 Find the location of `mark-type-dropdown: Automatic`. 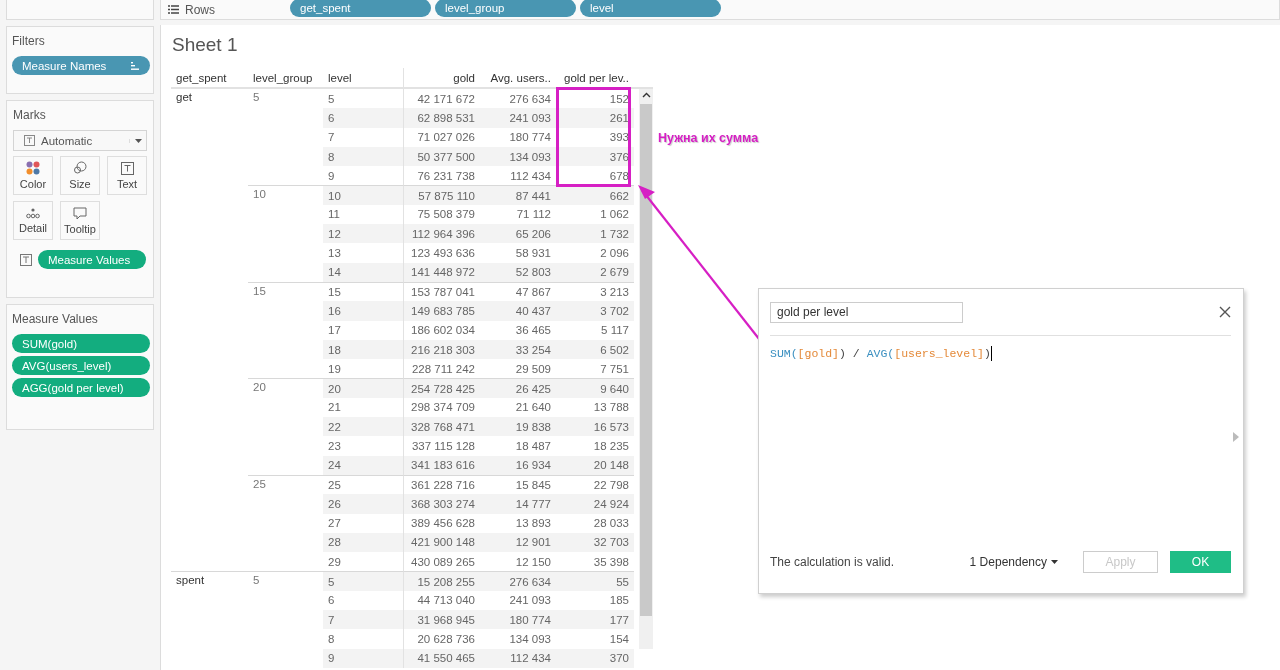

mark-type-dropdown: Automatic is located at coordinates (80, 140).